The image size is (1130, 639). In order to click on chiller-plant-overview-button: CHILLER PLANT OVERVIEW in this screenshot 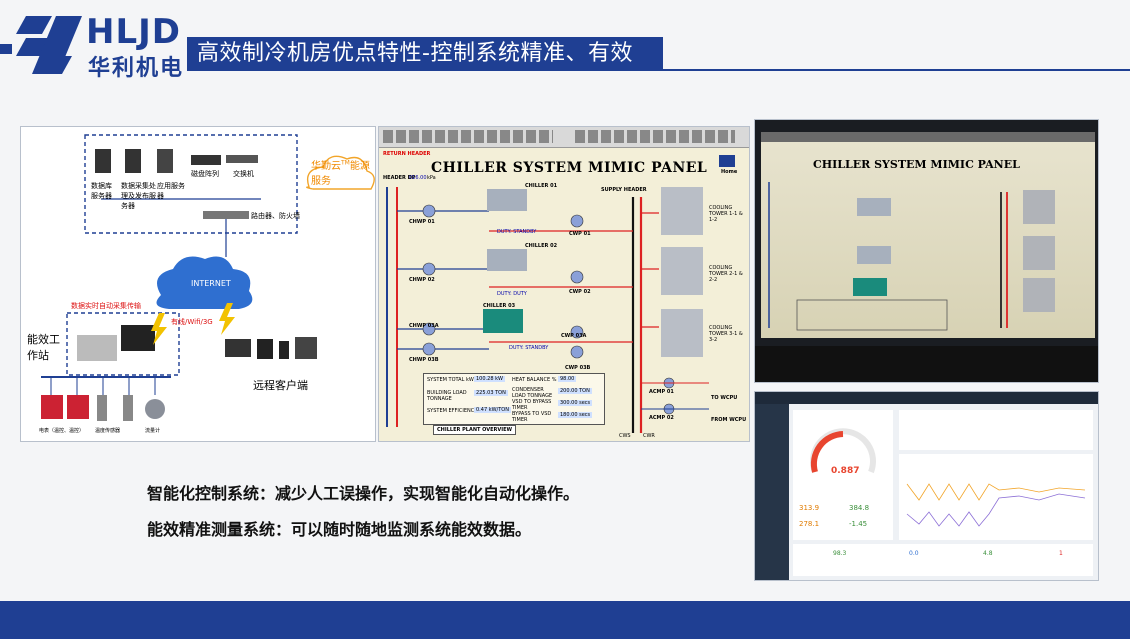, I will do `click(475, 430)`.